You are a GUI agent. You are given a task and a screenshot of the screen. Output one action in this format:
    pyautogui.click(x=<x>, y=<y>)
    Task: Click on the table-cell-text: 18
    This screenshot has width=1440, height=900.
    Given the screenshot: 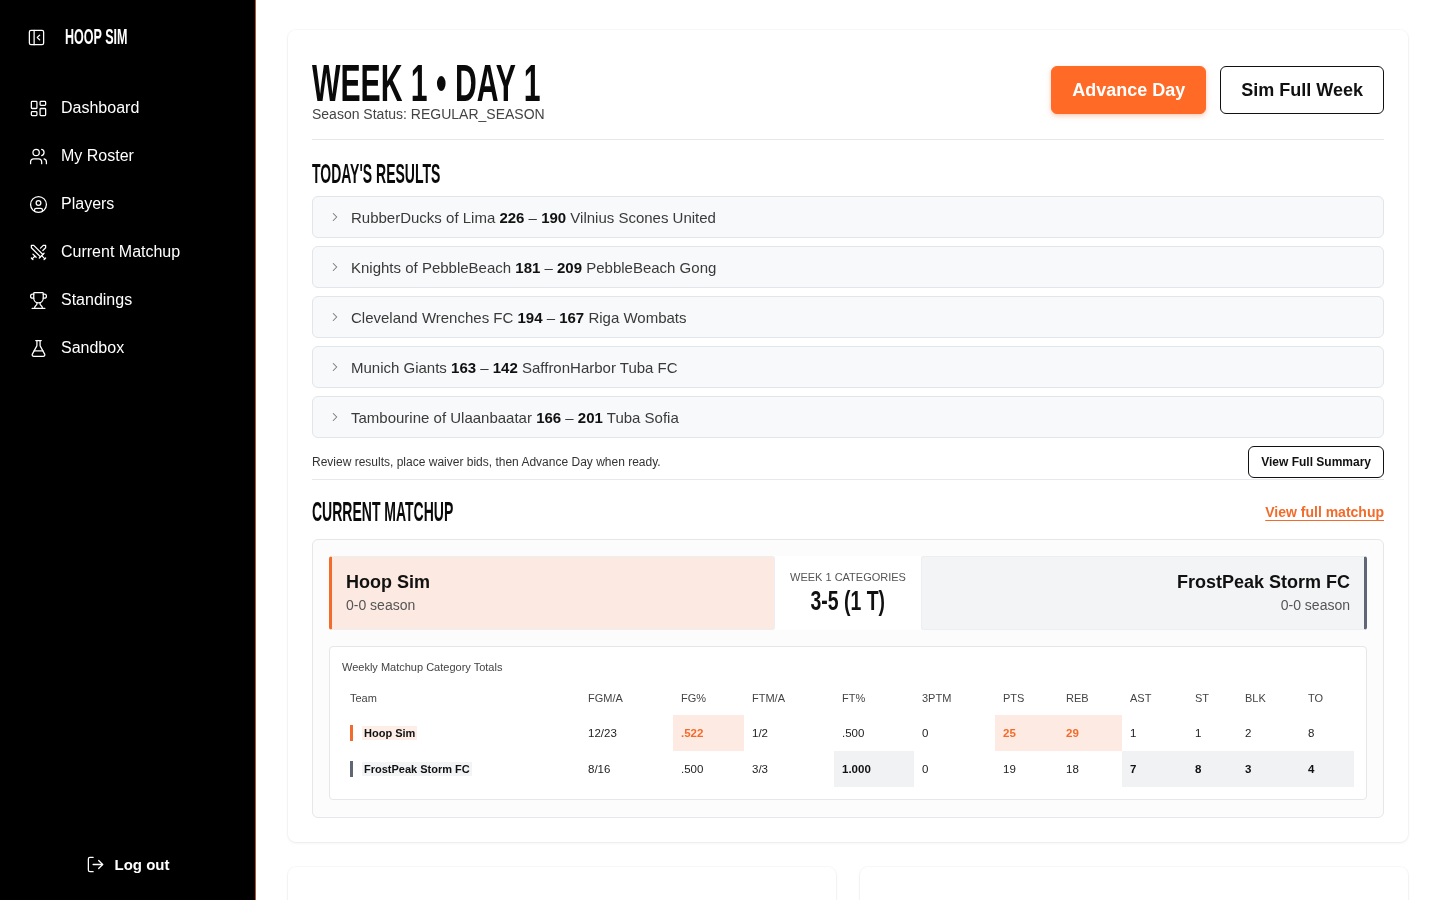 What is the action you would take?
    pyautogui.click(x=1072, y=769)
    